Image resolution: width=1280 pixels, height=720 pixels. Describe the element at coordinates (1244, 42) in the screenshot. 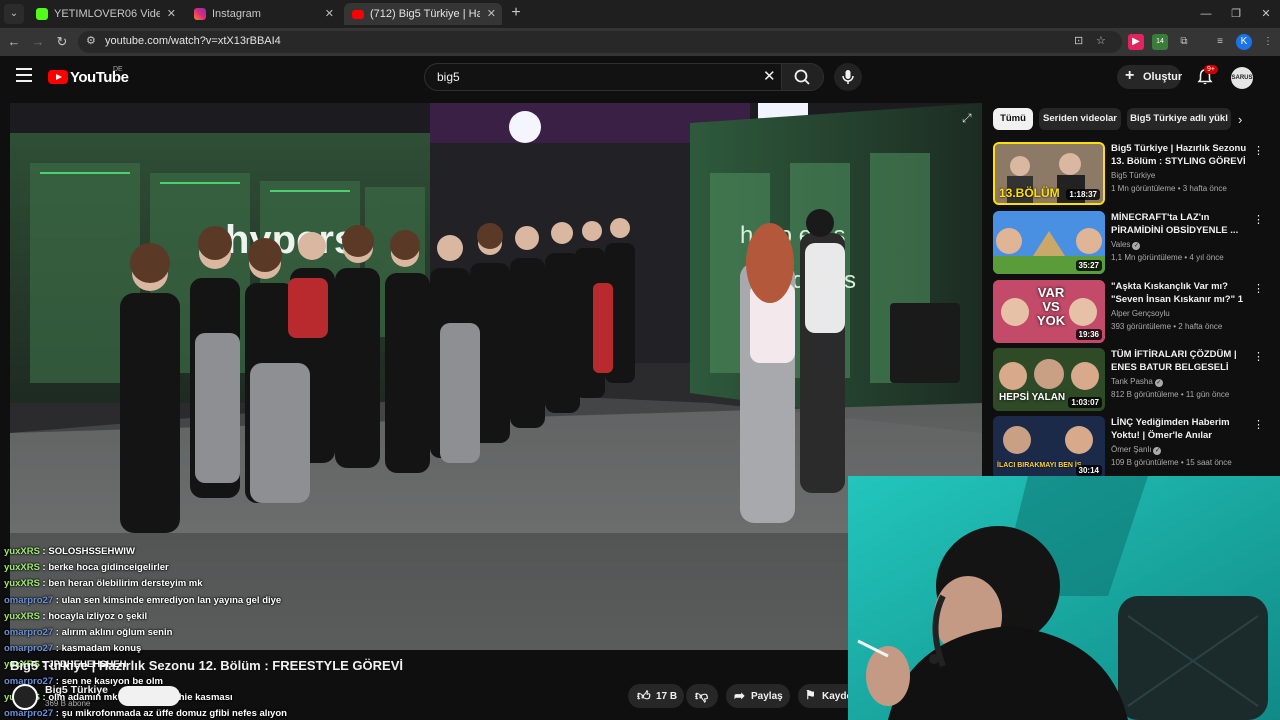

I see `profile-avatar: K` at that location.